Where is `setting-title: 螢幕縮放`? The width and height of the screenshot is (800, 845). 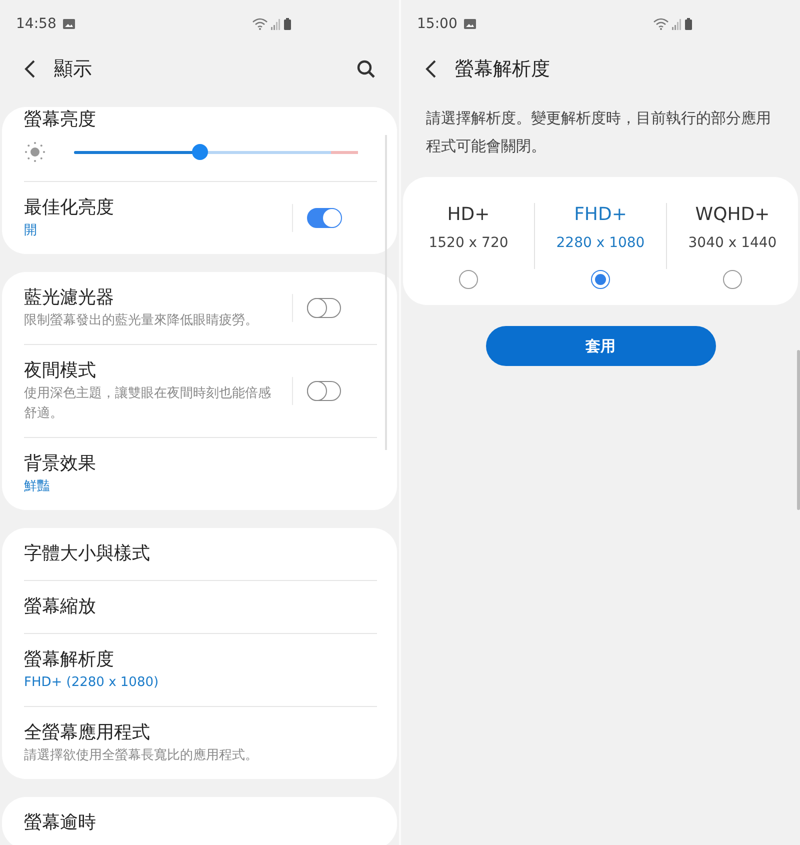 setting-title: 螢幕縮放 is located at coordinates (199, 607).